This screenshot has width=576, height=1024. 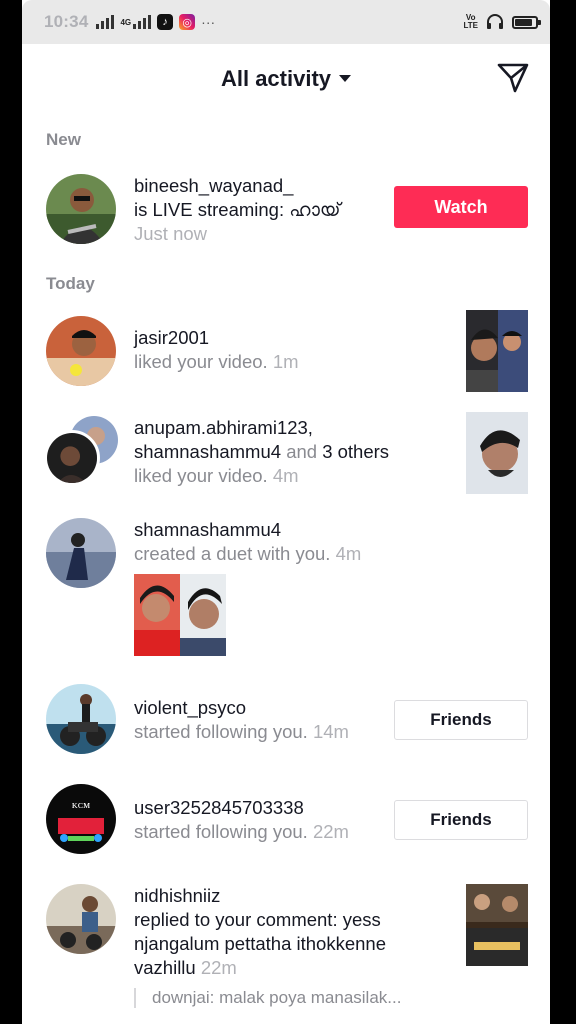 I want to click on username: jasir2001, so click(x=216, y=338).